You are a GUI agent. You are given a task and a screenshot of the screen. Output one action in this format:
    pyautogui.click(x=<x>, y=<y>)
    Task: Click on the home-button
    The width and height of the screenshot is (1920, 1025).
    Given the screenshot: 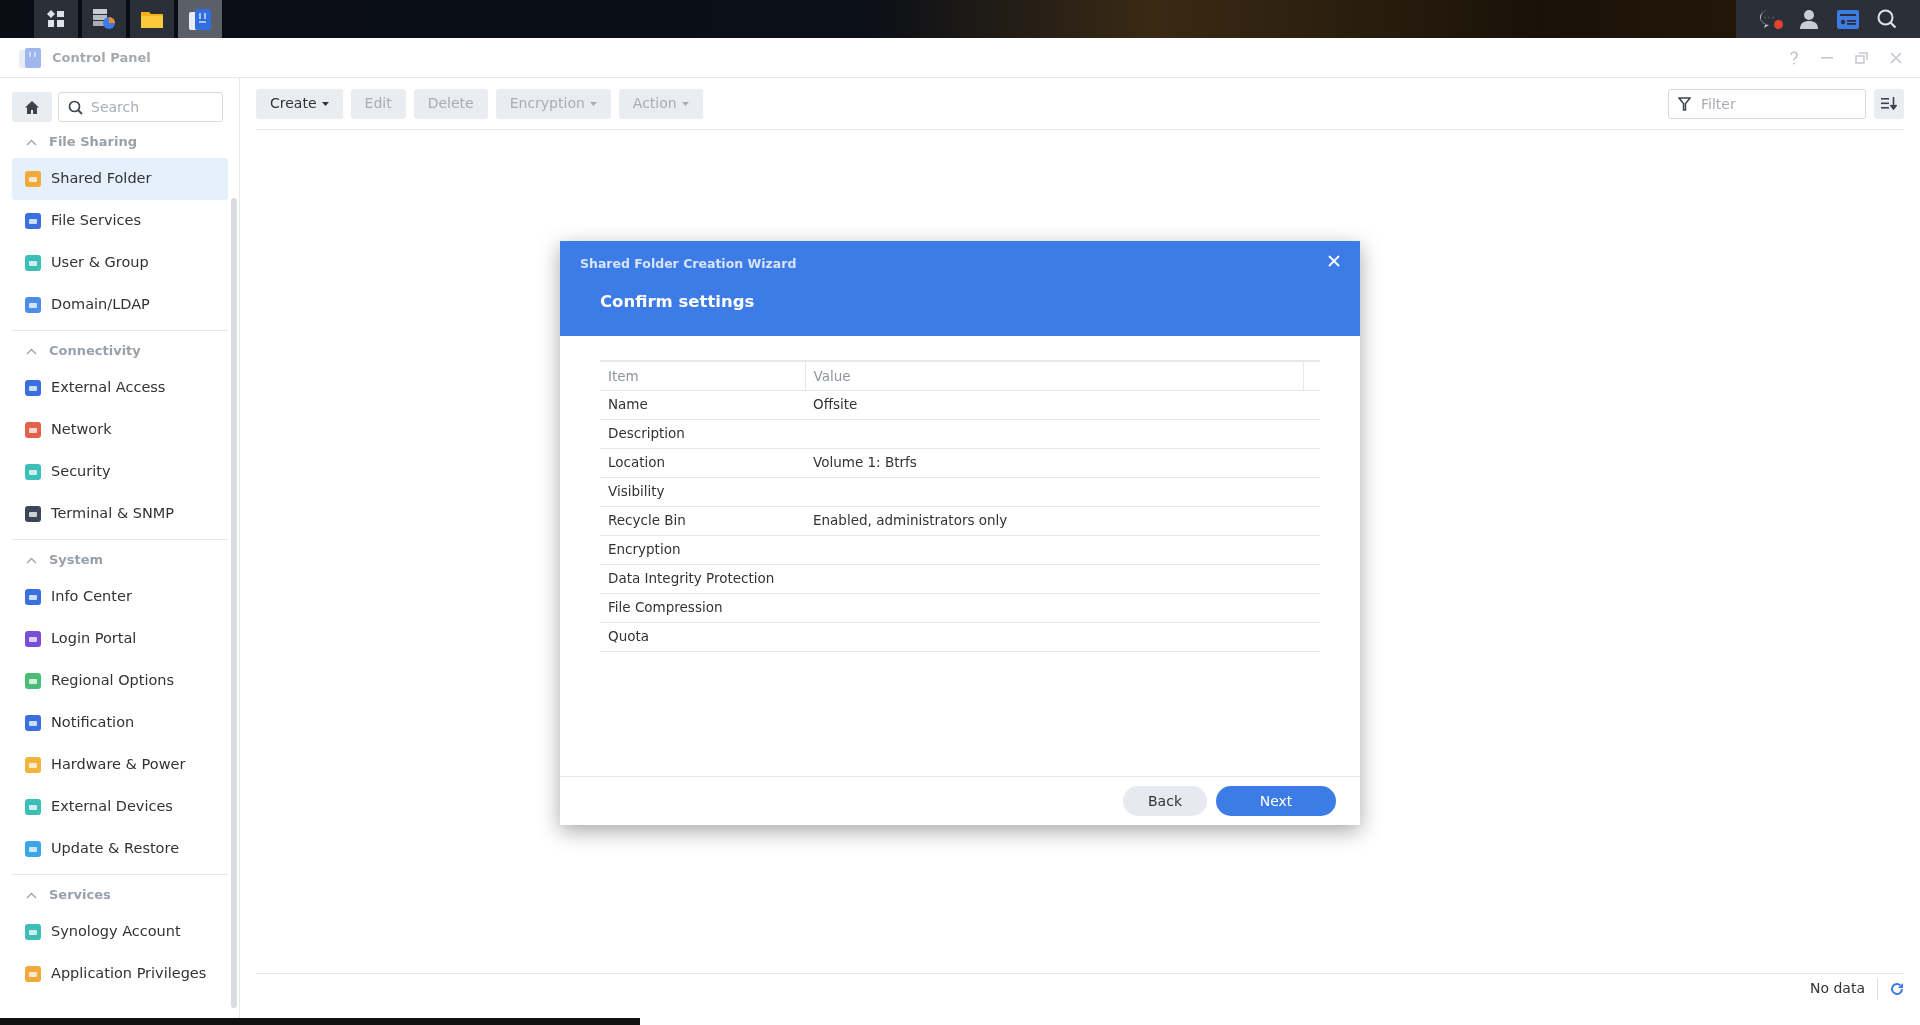 What is the action you would take?
    pyautogui.click(x=32, y=107)
    